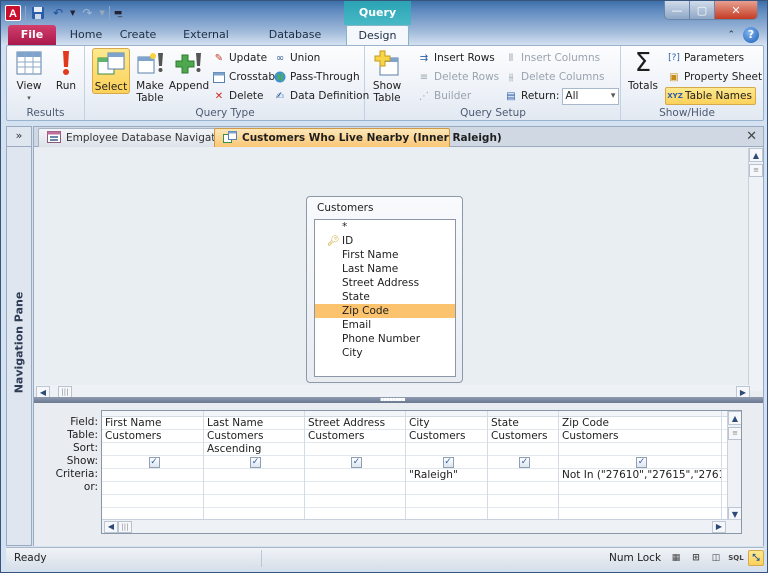  I want to click on field-item-state: State, so click(385, 297).